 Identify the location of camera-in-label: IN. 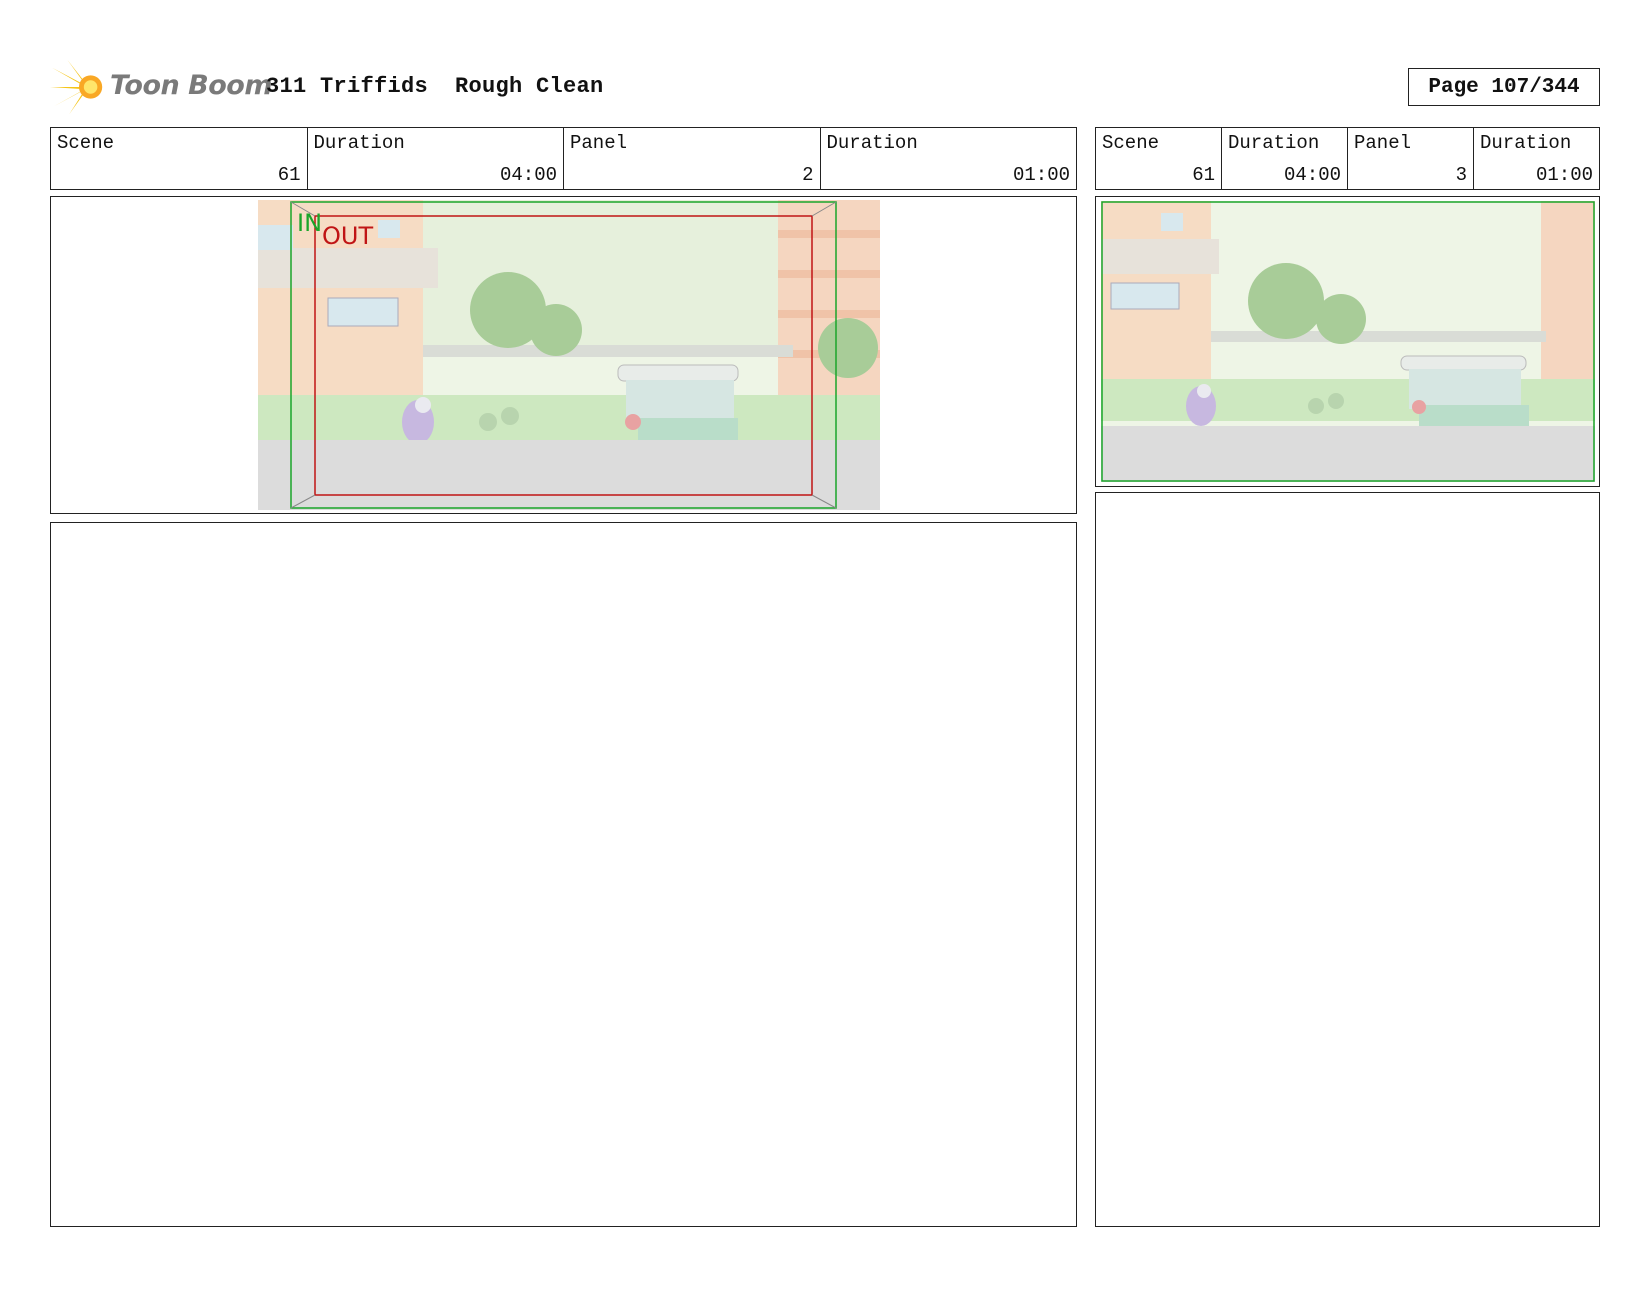
(310, 223).